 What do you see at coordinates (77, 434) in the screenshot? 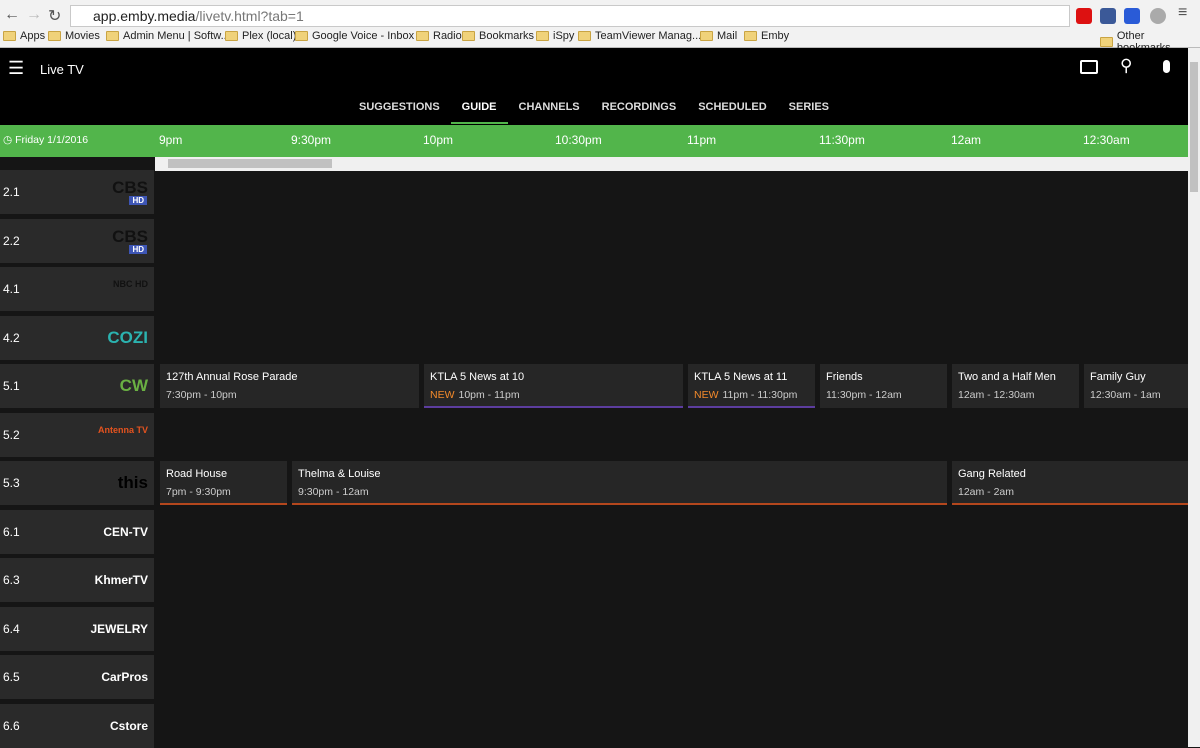
I see `channel-row: 5.2 Antenna TV` at bounding box center [77, 434].